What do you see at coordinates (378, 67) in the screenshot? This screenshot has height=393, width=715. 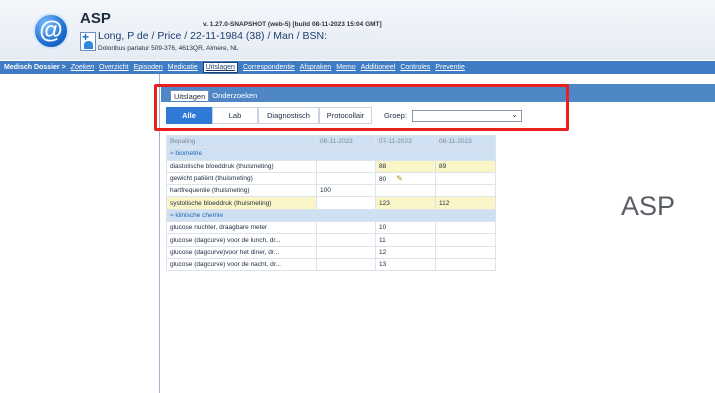 I see `nav-additioneel: Additioneel` at bounding box center [378, 67].